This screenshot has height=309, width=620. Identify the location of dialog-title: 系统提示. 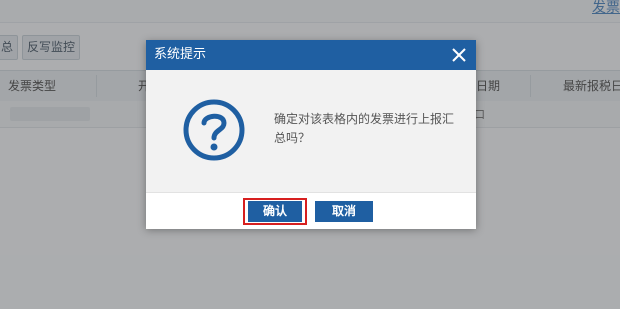
(180, 54).